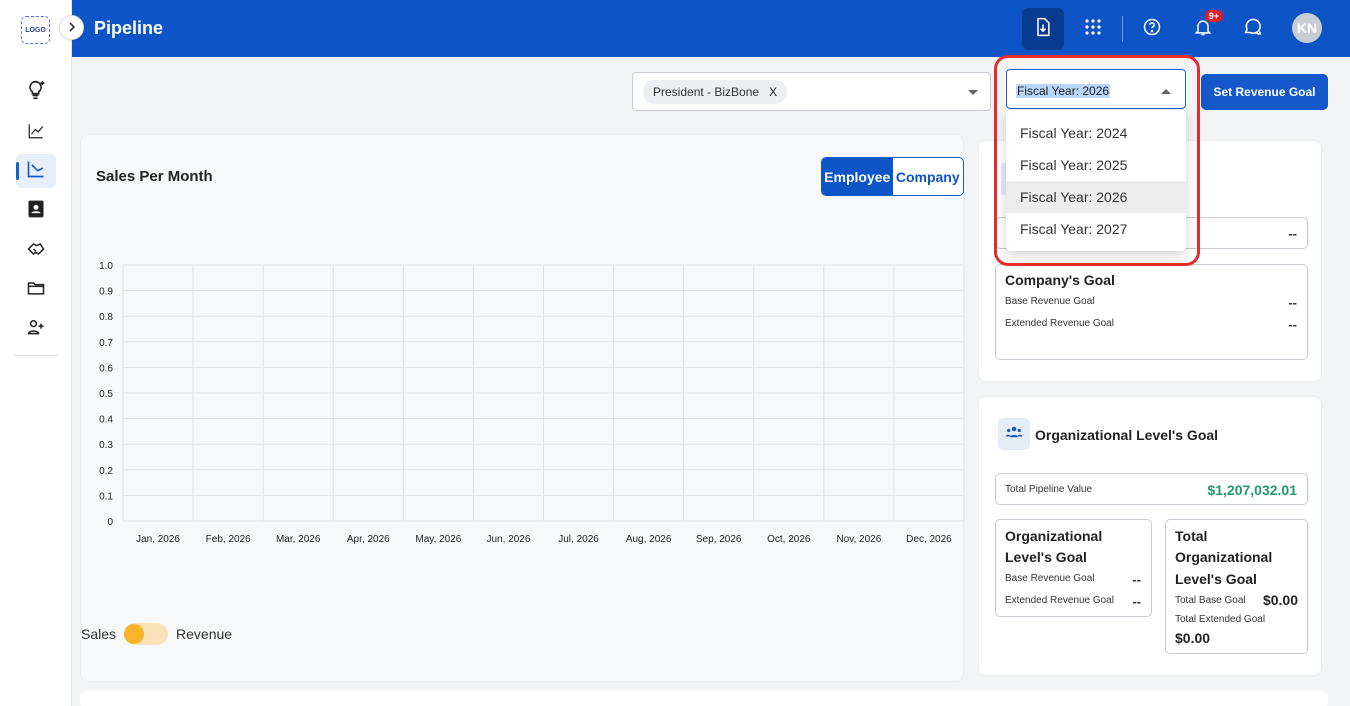 The height and width of the screenshot is (706, 1350). Describe the element at coordinates (134, 634) in the screenshot. I see `switch-knob` at that location.